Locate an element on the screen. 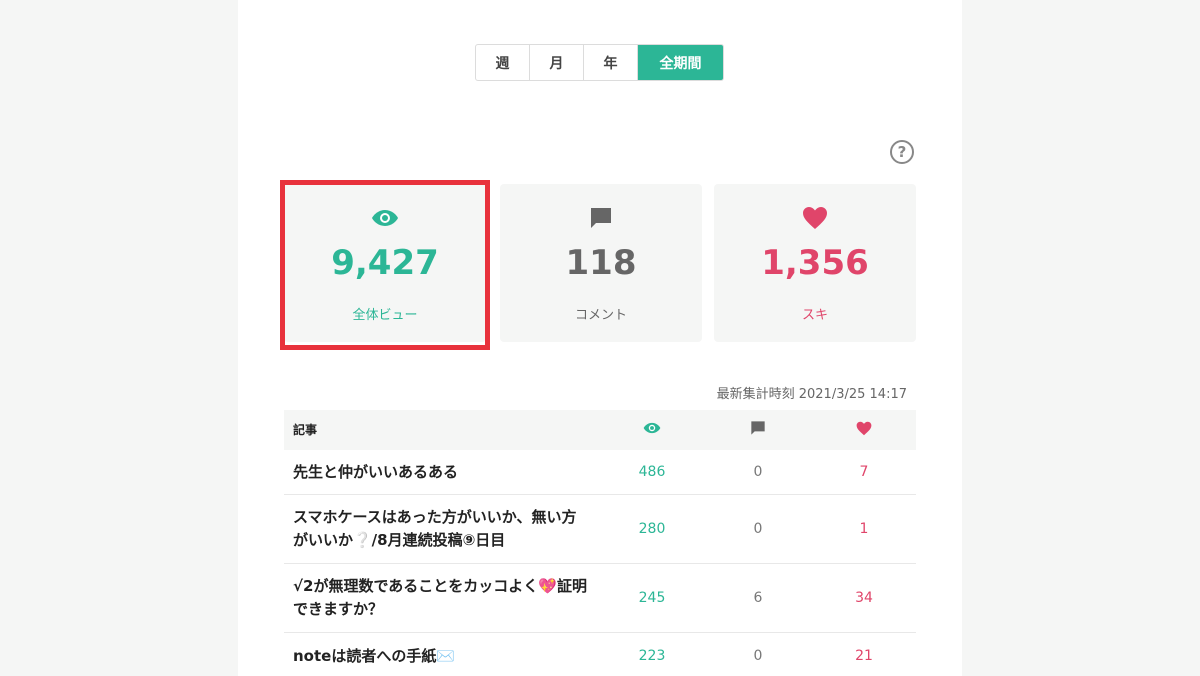 This screenshot has width=1200, height=676. row-views: 280 is located at coordinates (652, 529).